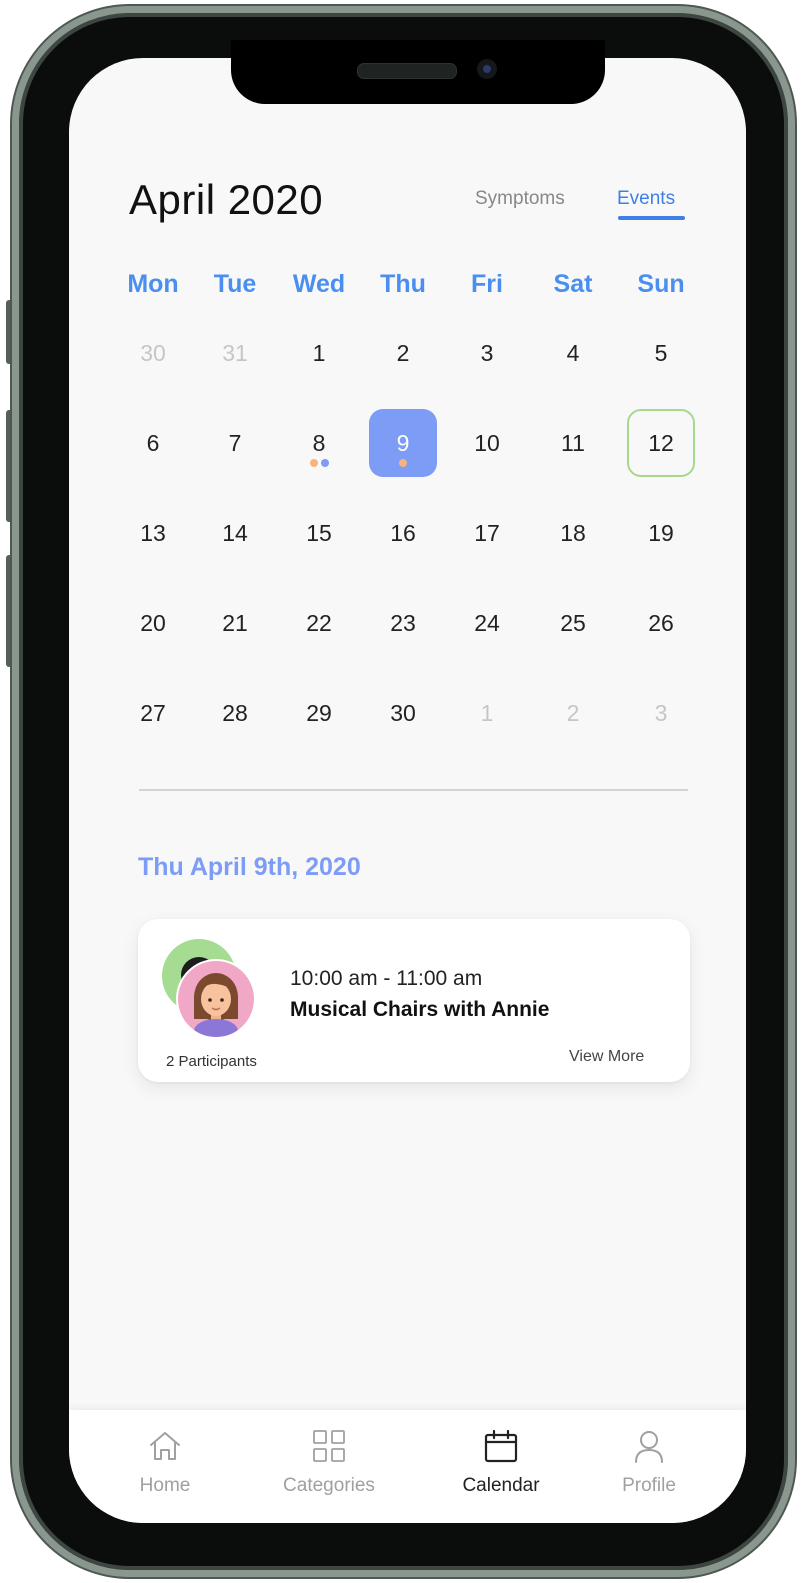 The image size is (805, 1583). Describe the element at coordinates (319, 443) in the screenshot. I see `day-cell: 8` at that location.